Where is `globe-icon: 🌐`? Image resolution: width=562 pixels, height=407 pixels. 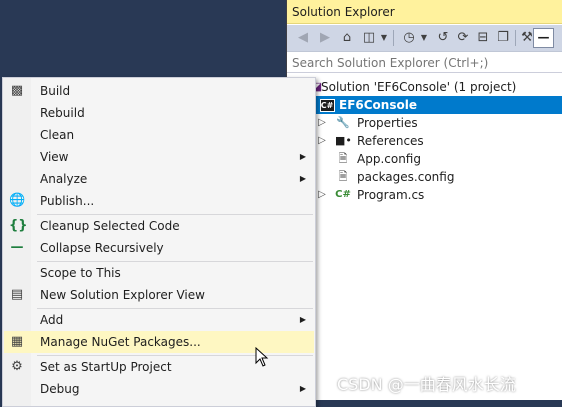
globe-icon: 🌐 is located at coordinates (17, 200).